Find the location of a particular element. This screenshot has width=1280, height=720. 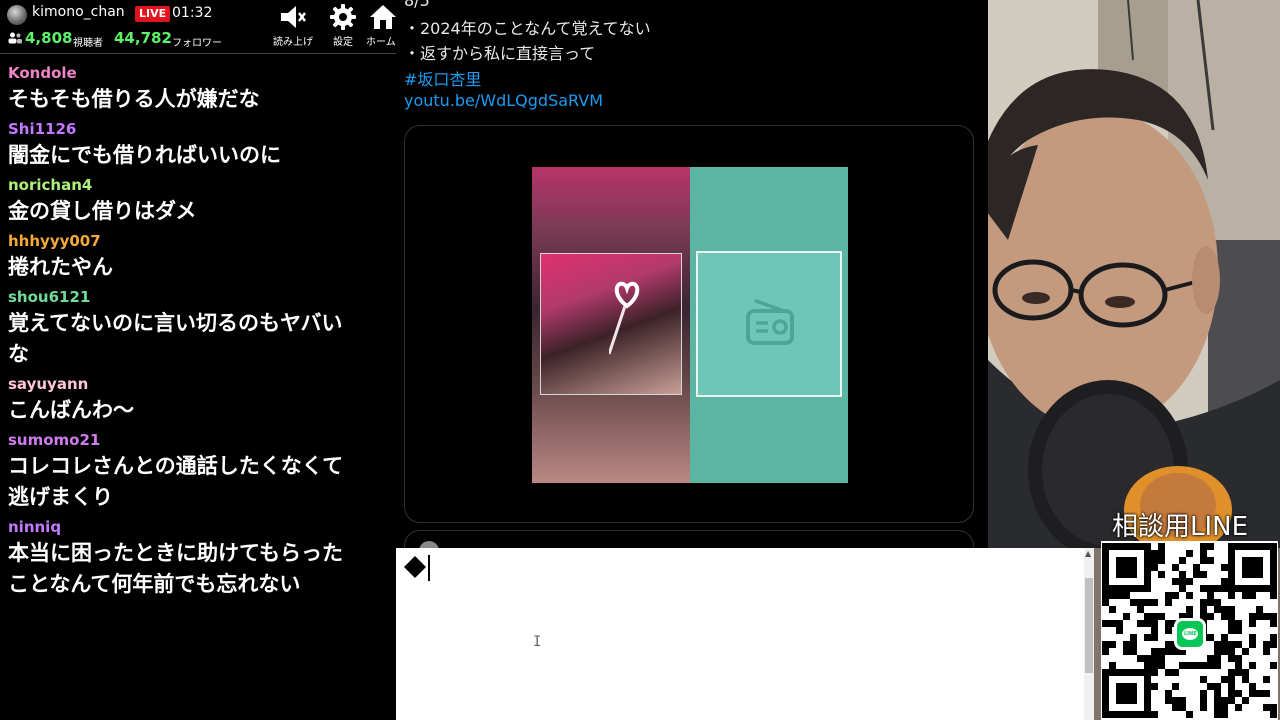

chat-message-text-continued: な is located at coordinates (18, 354).